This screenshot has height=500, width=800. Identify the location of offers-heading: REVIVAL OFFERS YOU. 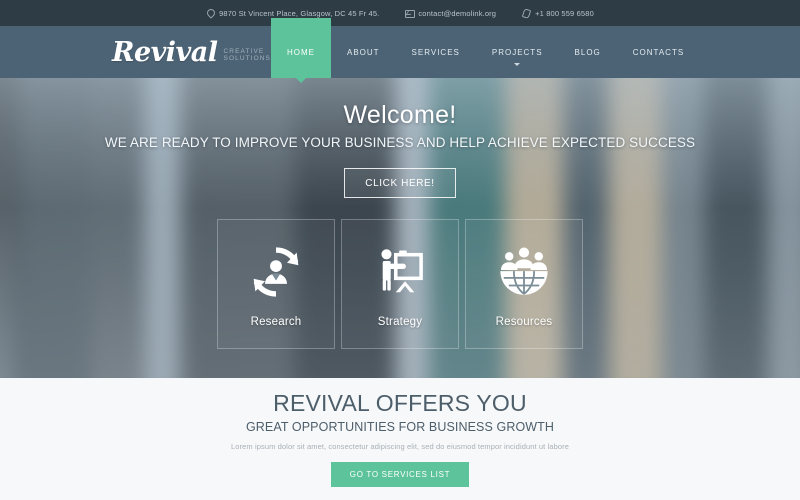
(400, 403).